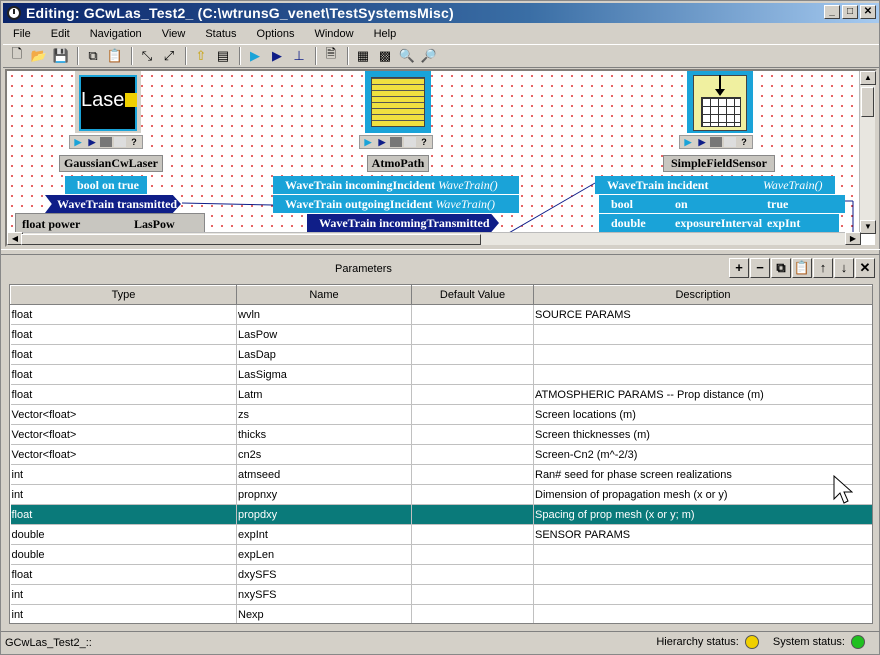  Describe the element at coordinates (396, 204) in the screenshot. I see `atmopath-outgoing-incident-port: WaveTrain outgoingIncident WaveTrain()` at that location.